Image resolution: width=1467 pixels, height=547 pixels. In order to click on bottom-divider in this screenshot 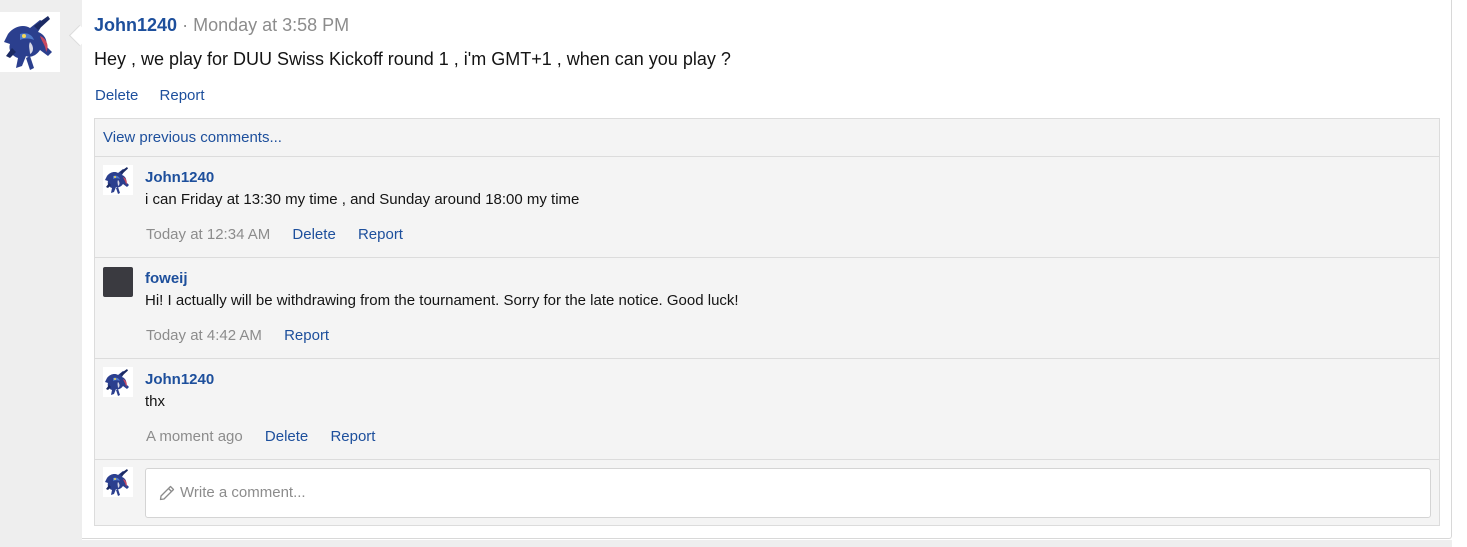, I will do `click(733, 543)`.